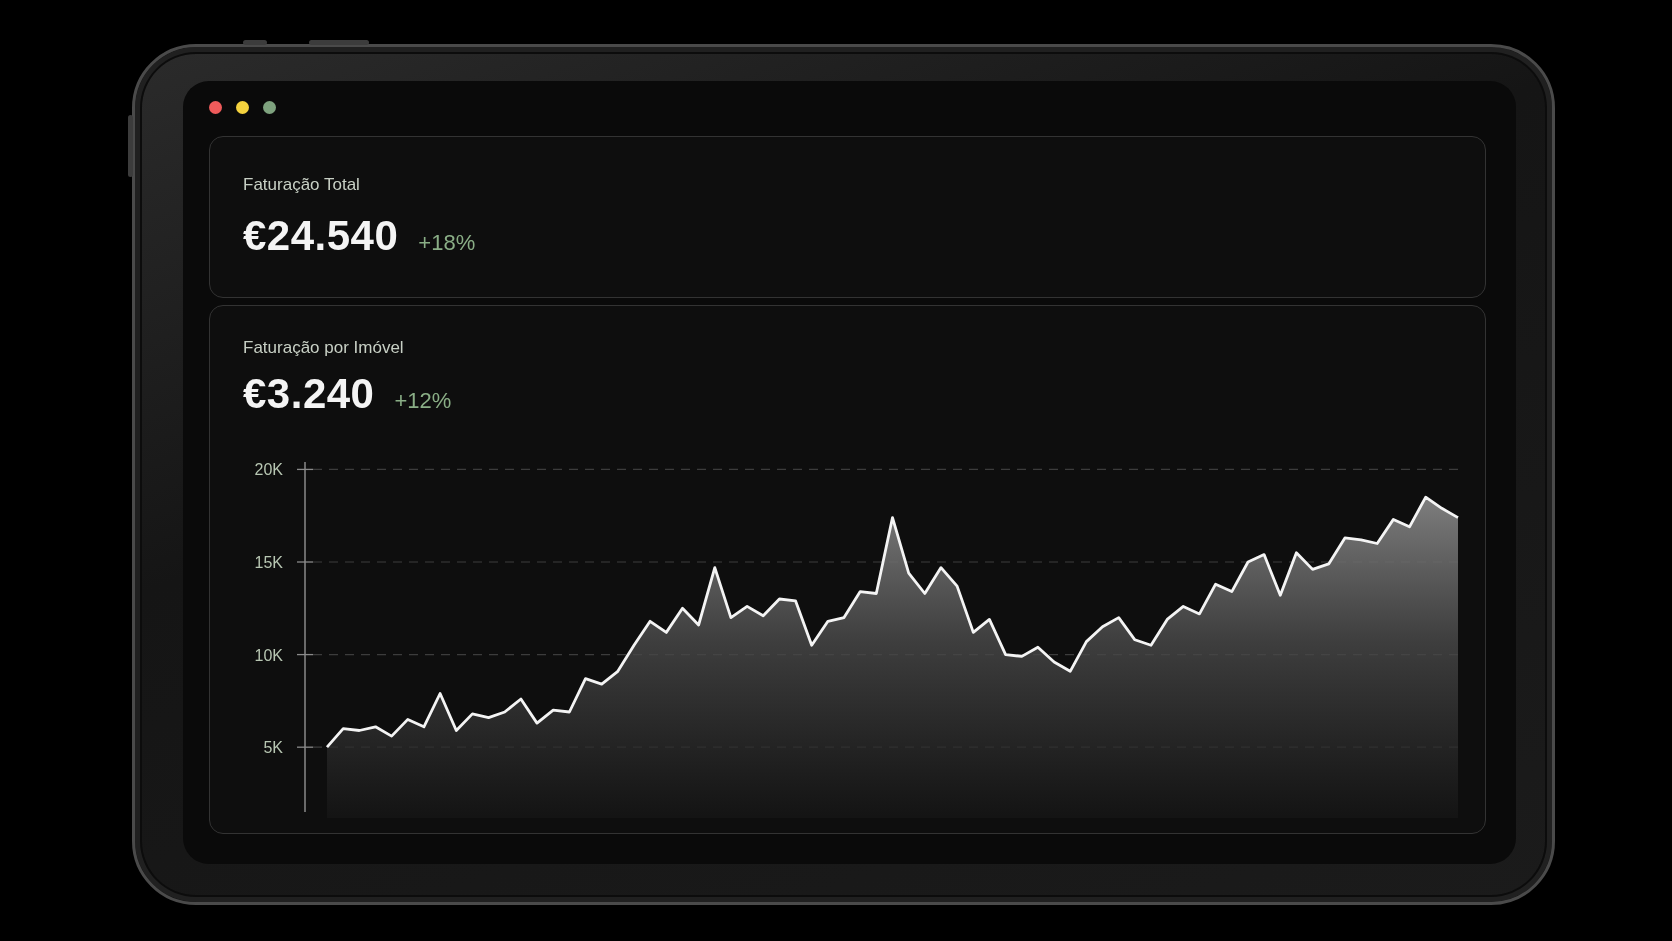 This screenshot has height=941, width=1672. Describe the element at coordinates (423, 401) in the screenshot. I see `change-percent: +12%` at that location.